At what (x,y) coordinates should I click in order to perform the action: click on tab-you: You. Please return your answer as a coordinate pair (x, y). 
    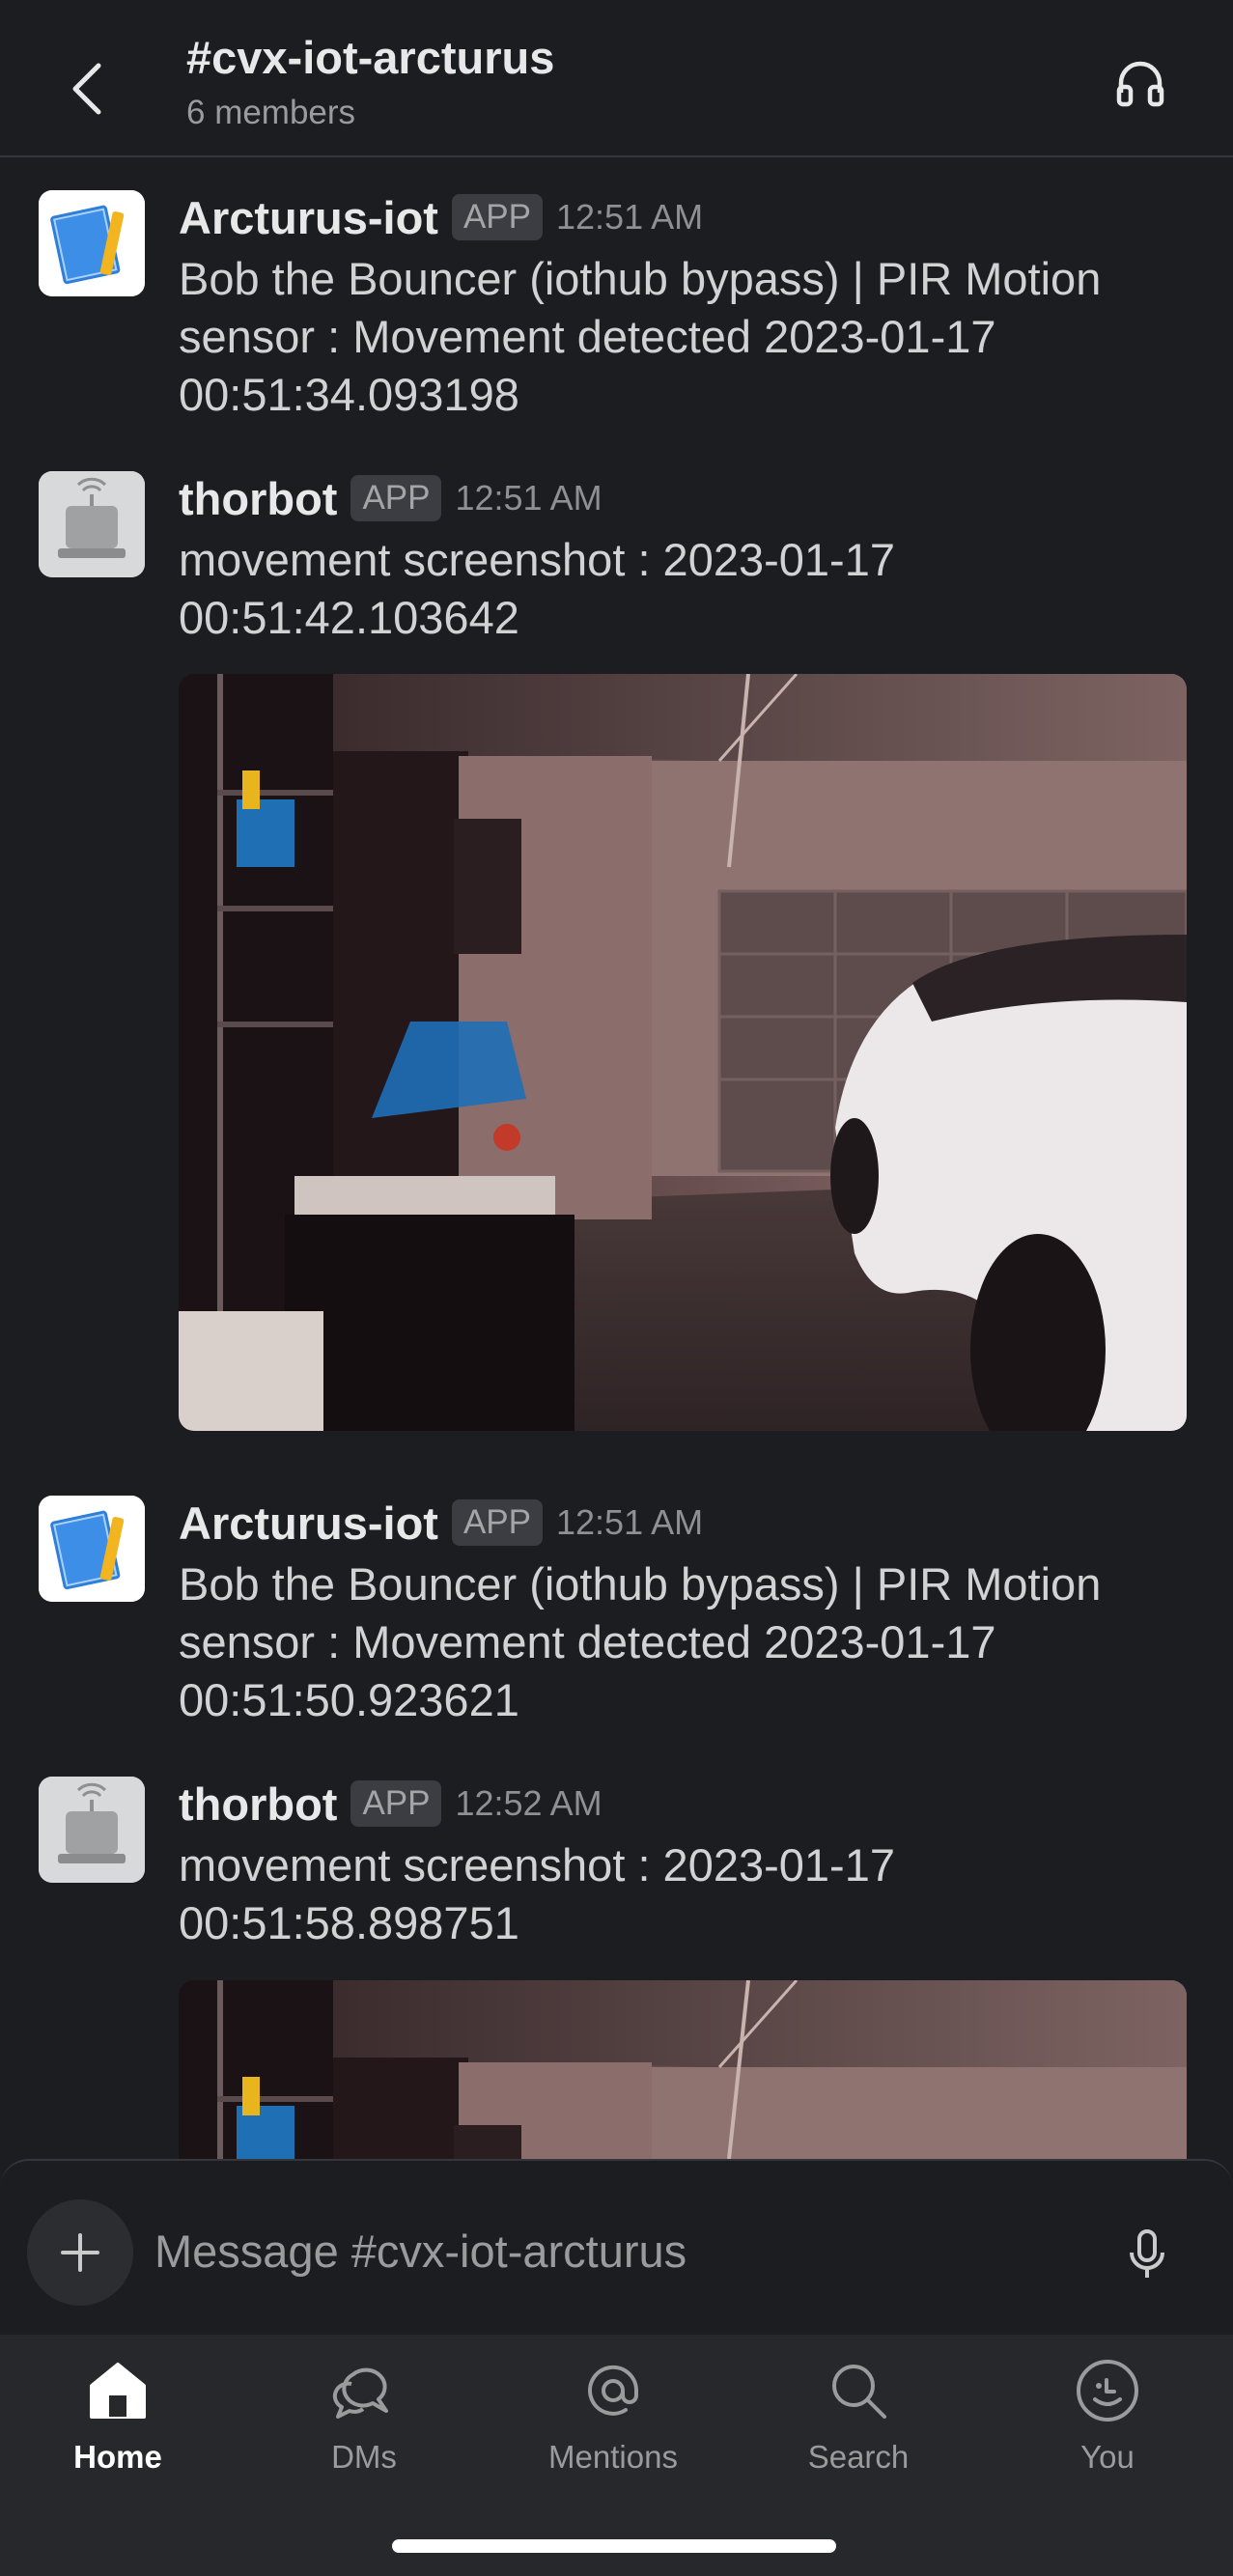
    Looking at the image, I should click on (1108, 2424).